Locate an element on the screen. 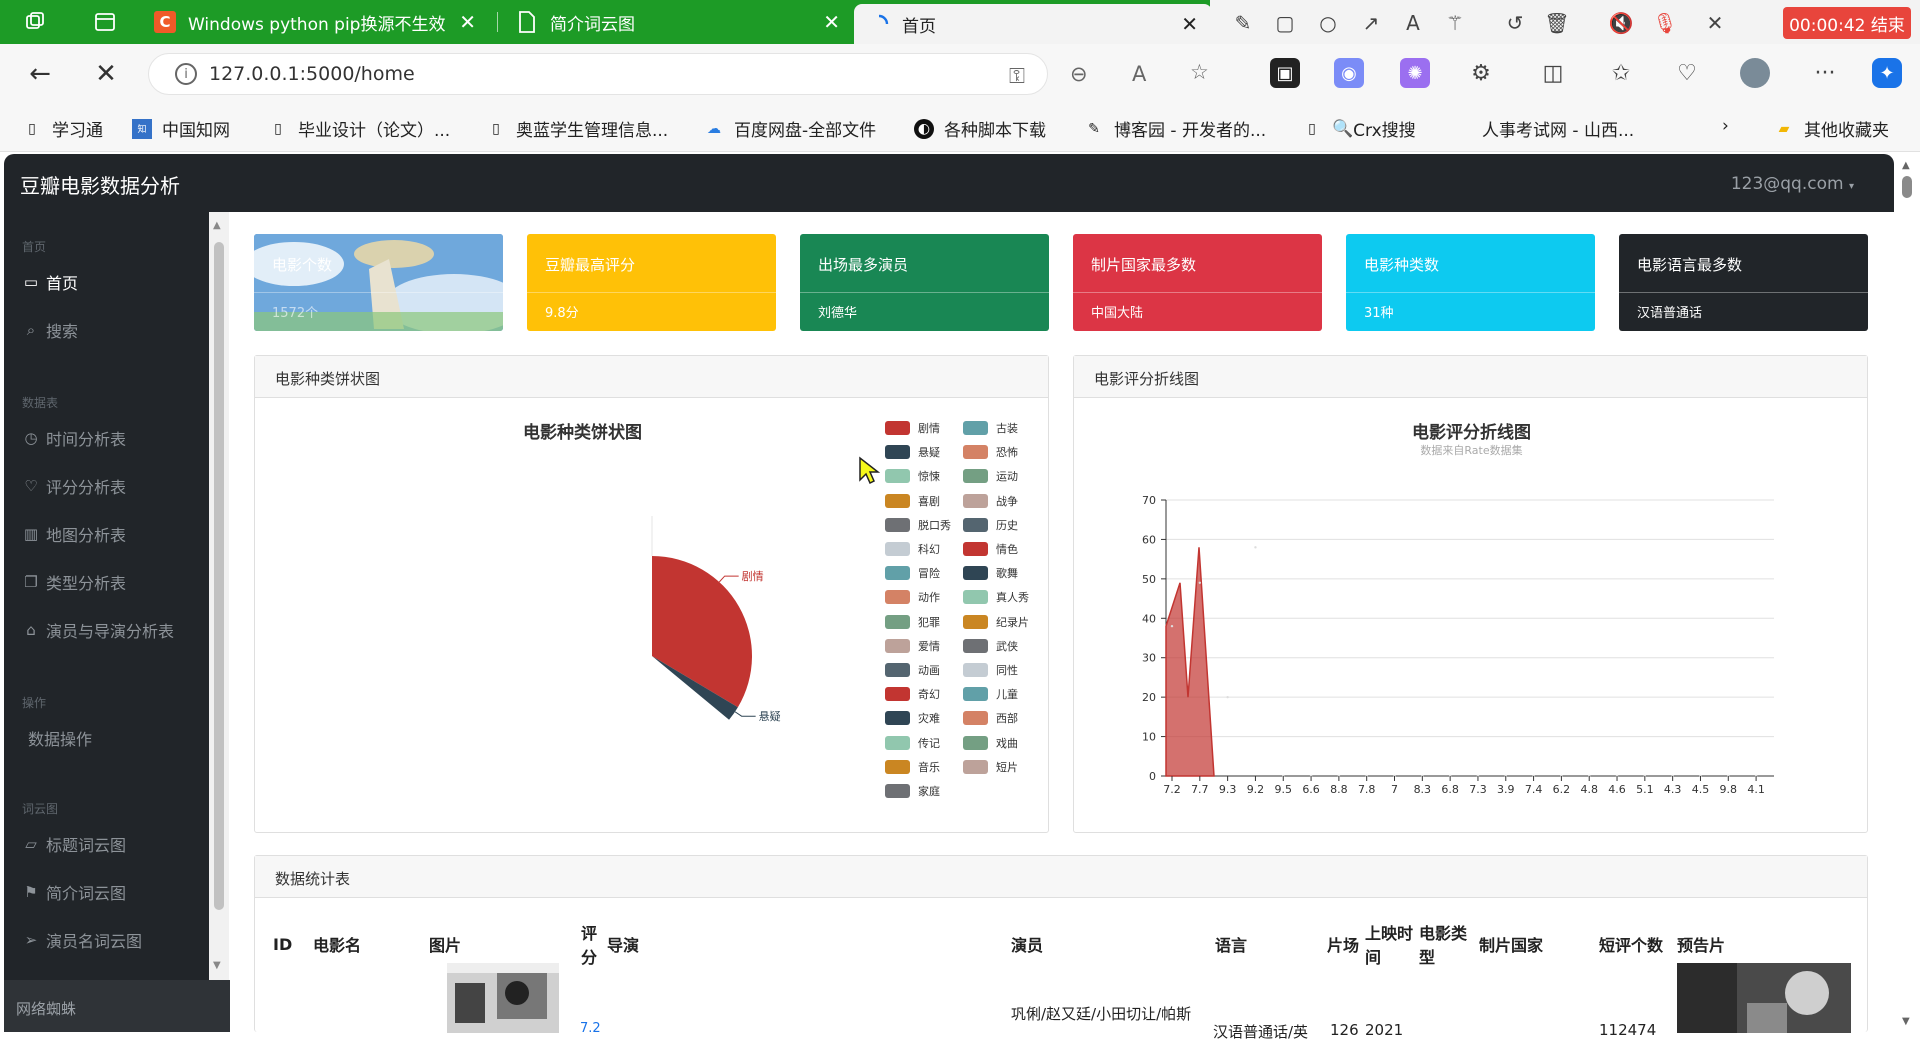  read-aloud-icon: A is located at coordinates (1139, 74).